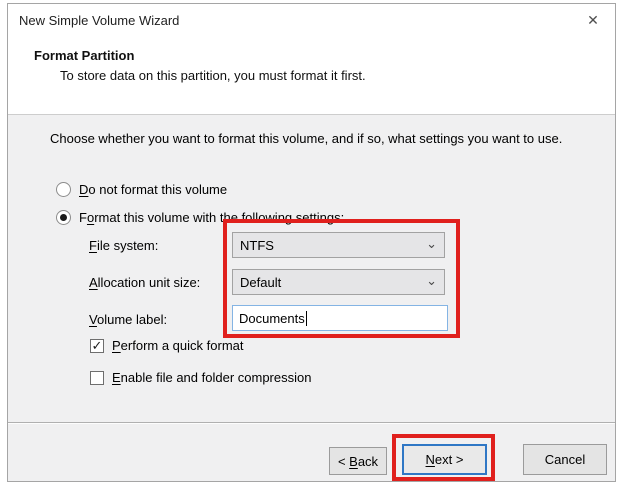 The height and width of the screenshot is (487, 620). What do you see at coordinates (358, 461) in the screenshot?
I see `back-button: < Back` at bounding box center [358, 461].